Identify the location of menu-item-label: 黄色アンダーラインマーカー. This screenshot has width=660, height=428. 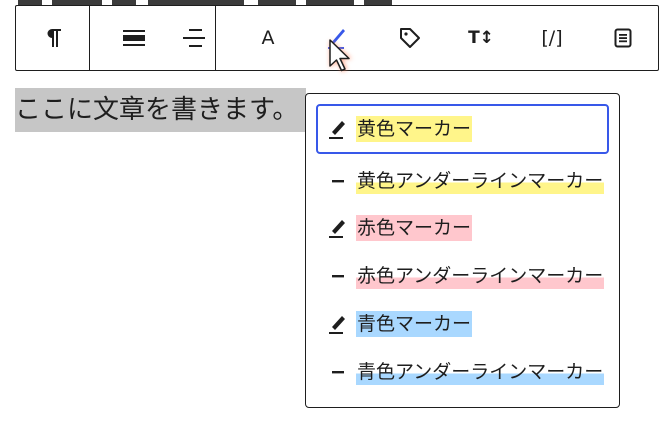
(480, 181).